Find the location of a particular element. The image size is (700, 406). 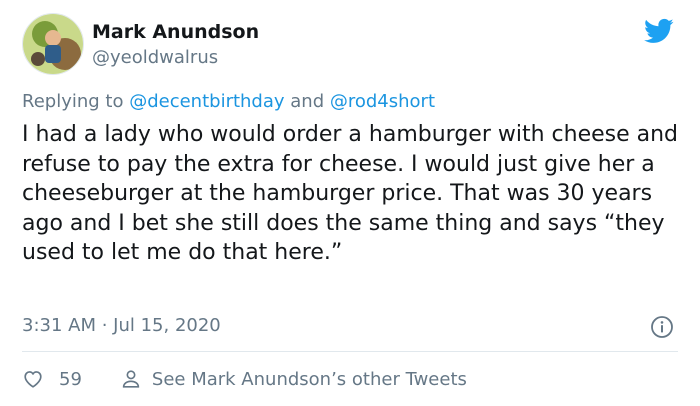

twitter-bird-icon is located at coordinates (659, 31).